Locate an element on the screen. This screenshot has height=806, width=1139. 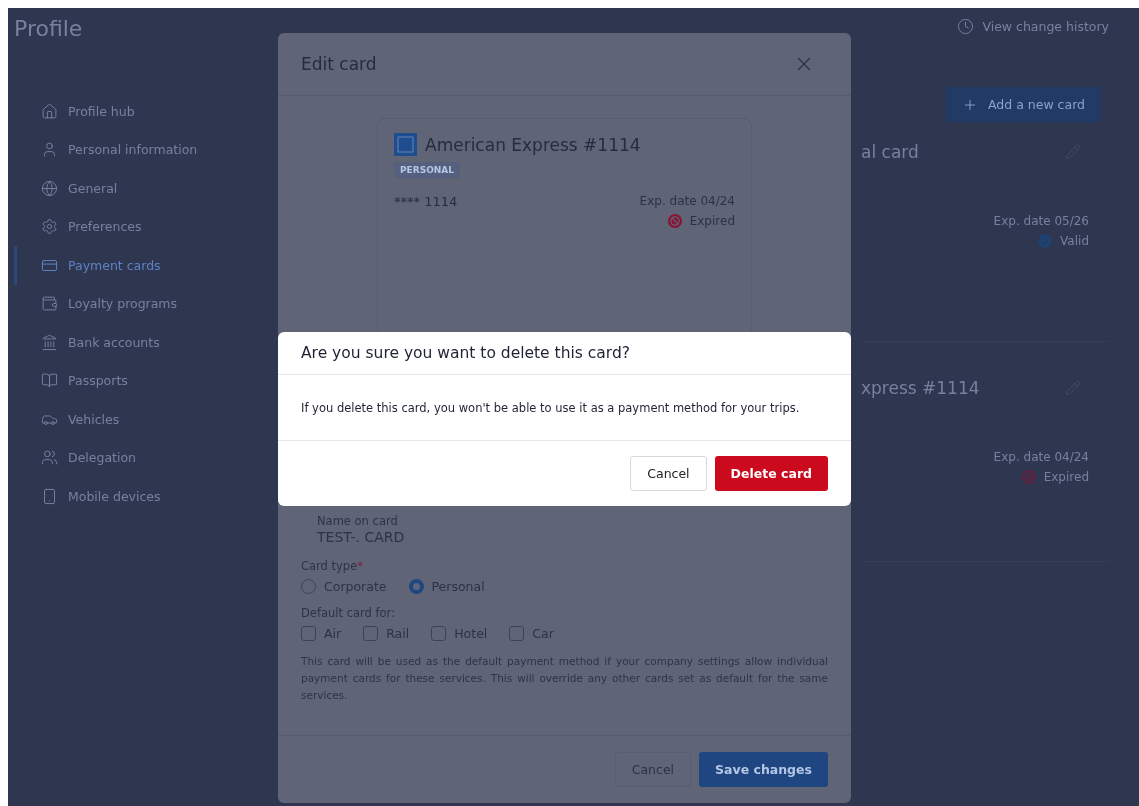
gear-icon is located at coordinates (49, 227).